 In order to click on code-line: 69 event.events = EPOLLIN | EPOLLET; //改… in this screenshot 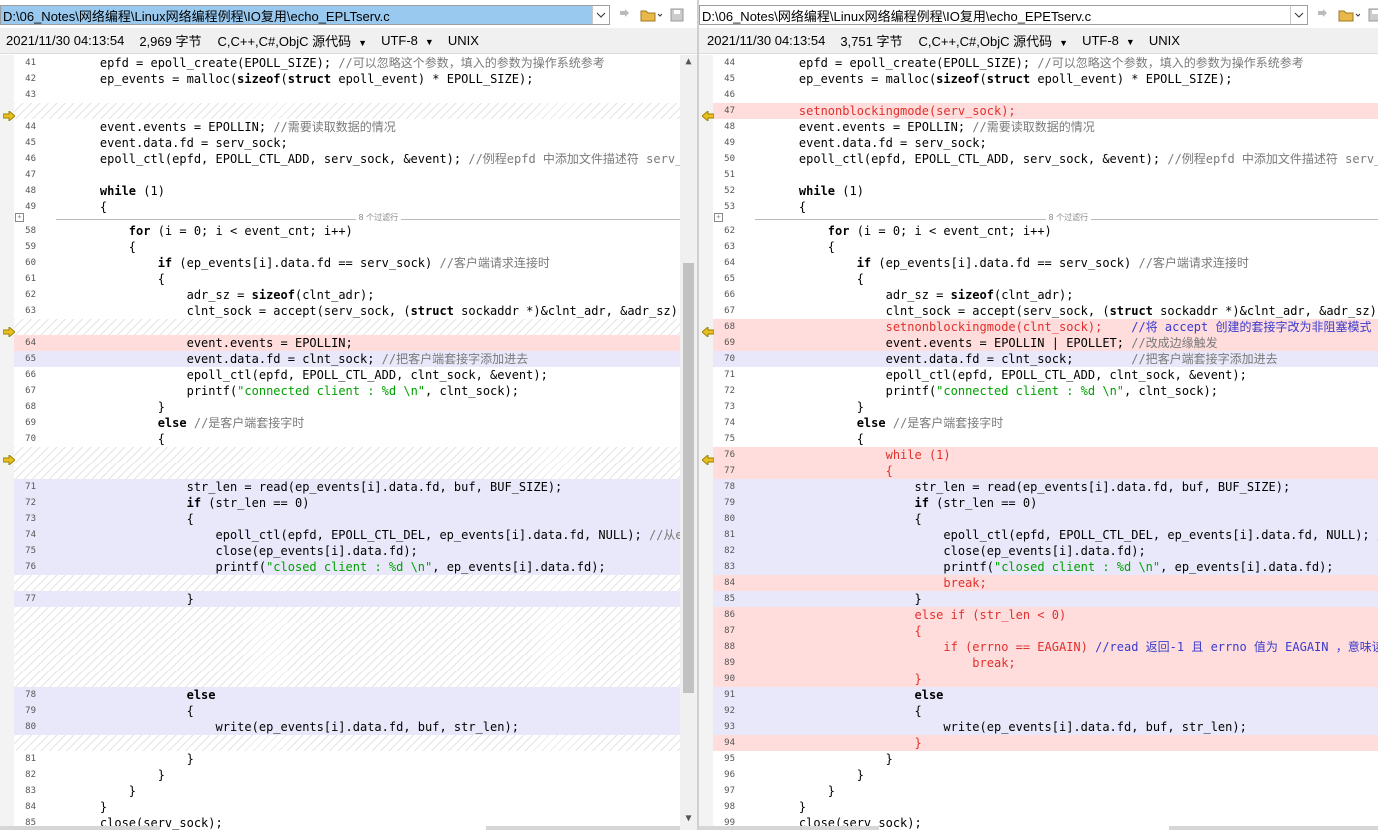, I will do `click(1045, 343)`.